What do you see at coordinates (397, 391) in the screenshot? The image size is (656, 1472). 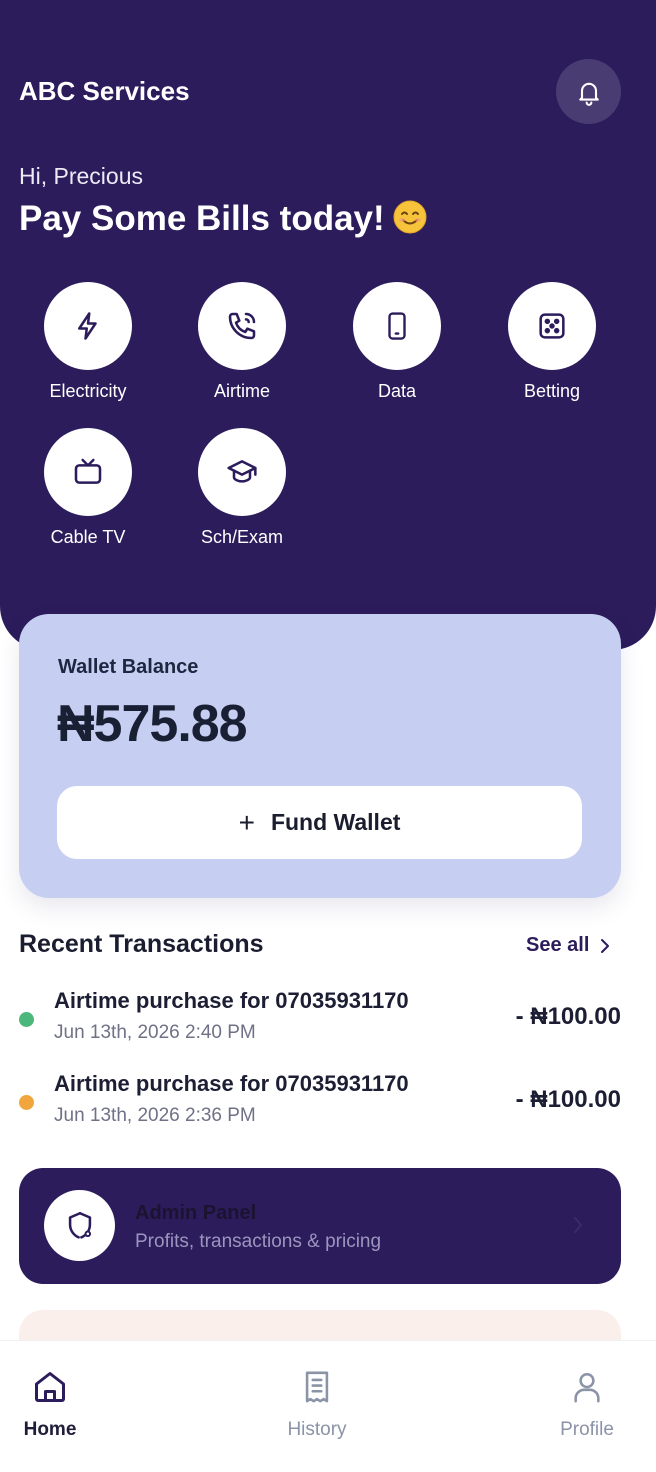 I see `service-label: Data` at bounding box center [397, 391].